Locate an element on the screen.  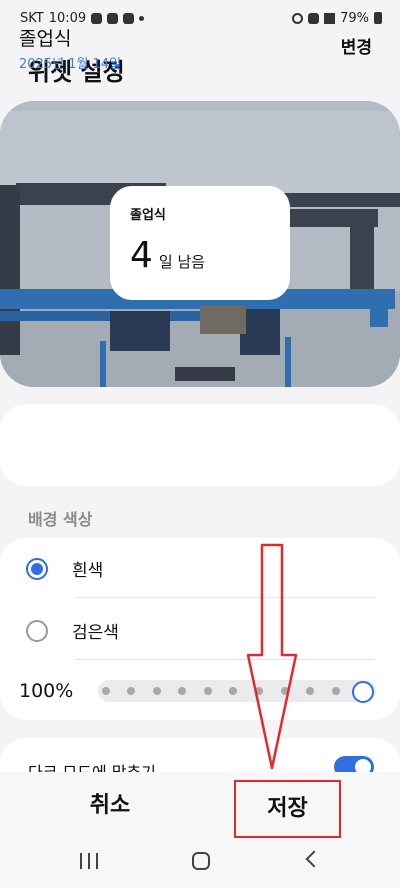
recents-icon is located at coordinates (89, 861).